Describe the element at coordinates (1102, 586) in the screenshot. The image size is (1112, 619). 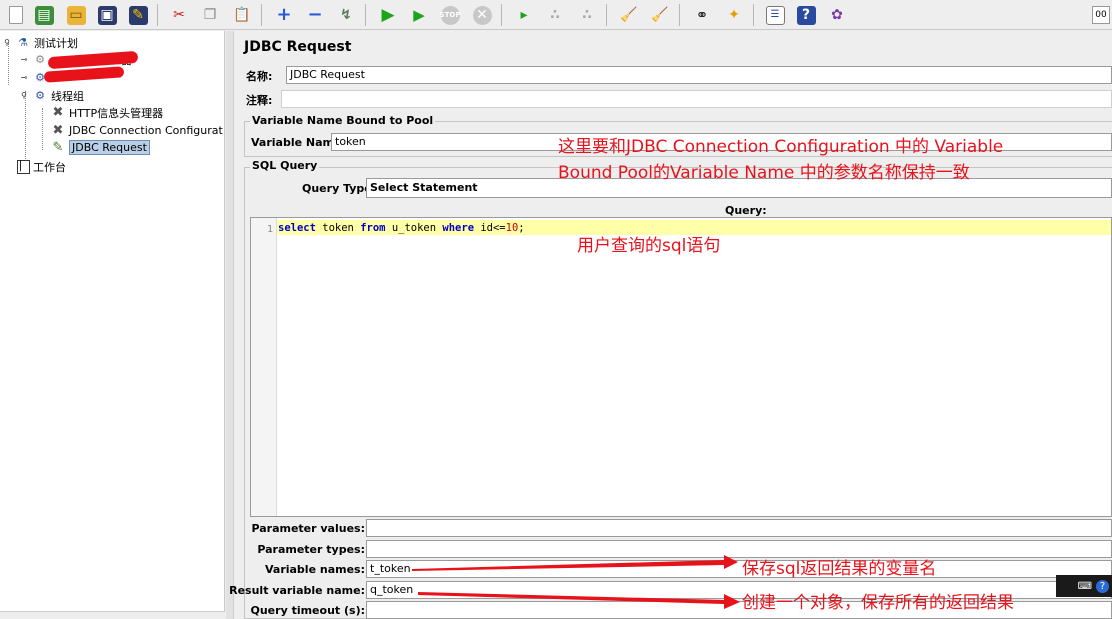
I see `help-circle-icon: ?` at that location.